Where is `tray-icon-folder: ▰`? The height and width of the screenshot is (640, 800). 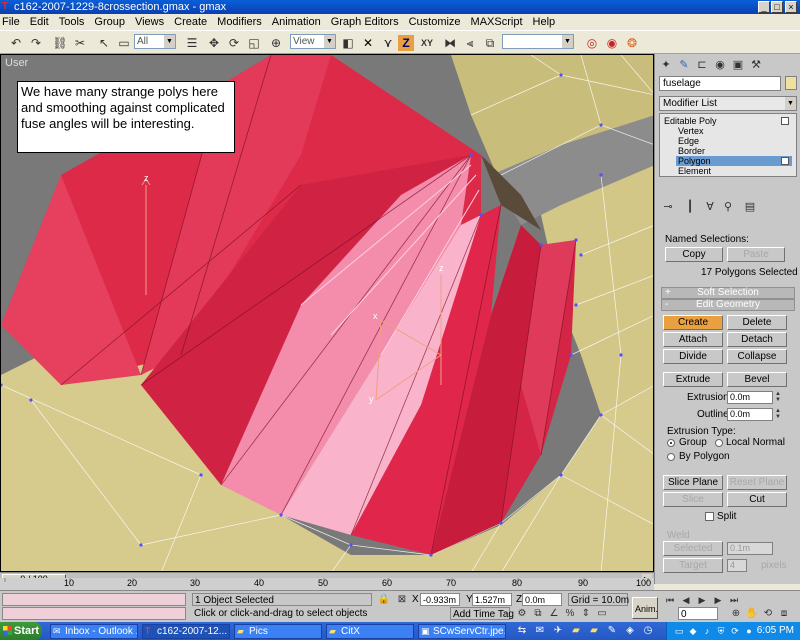 tray-icon-folder: ▰ is located at coordinates (576, 631).